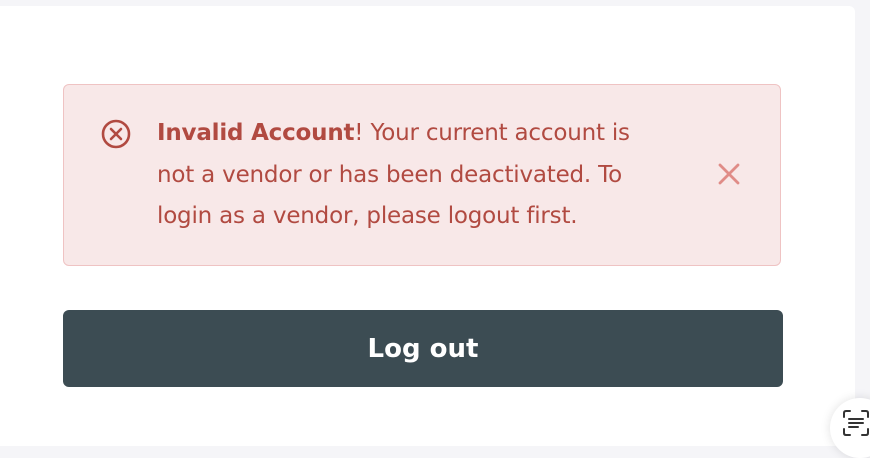 Image resolution: width=870 pixels, height=458 pixels. I want to click on close-icon, so click(729, 174).